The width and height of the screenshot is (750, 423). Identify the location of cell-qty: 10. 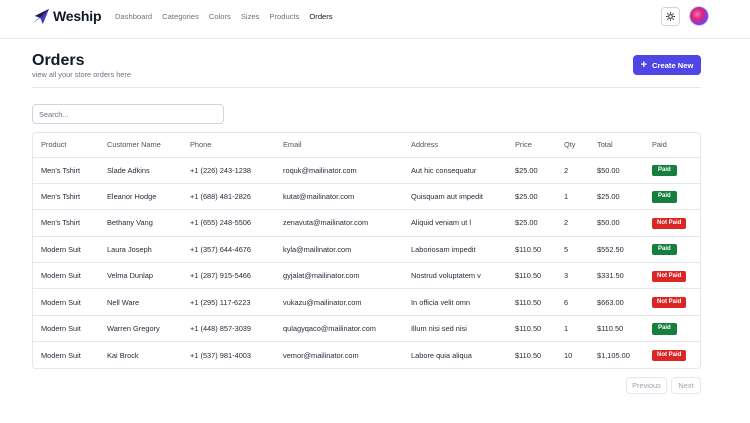
(568, 355).